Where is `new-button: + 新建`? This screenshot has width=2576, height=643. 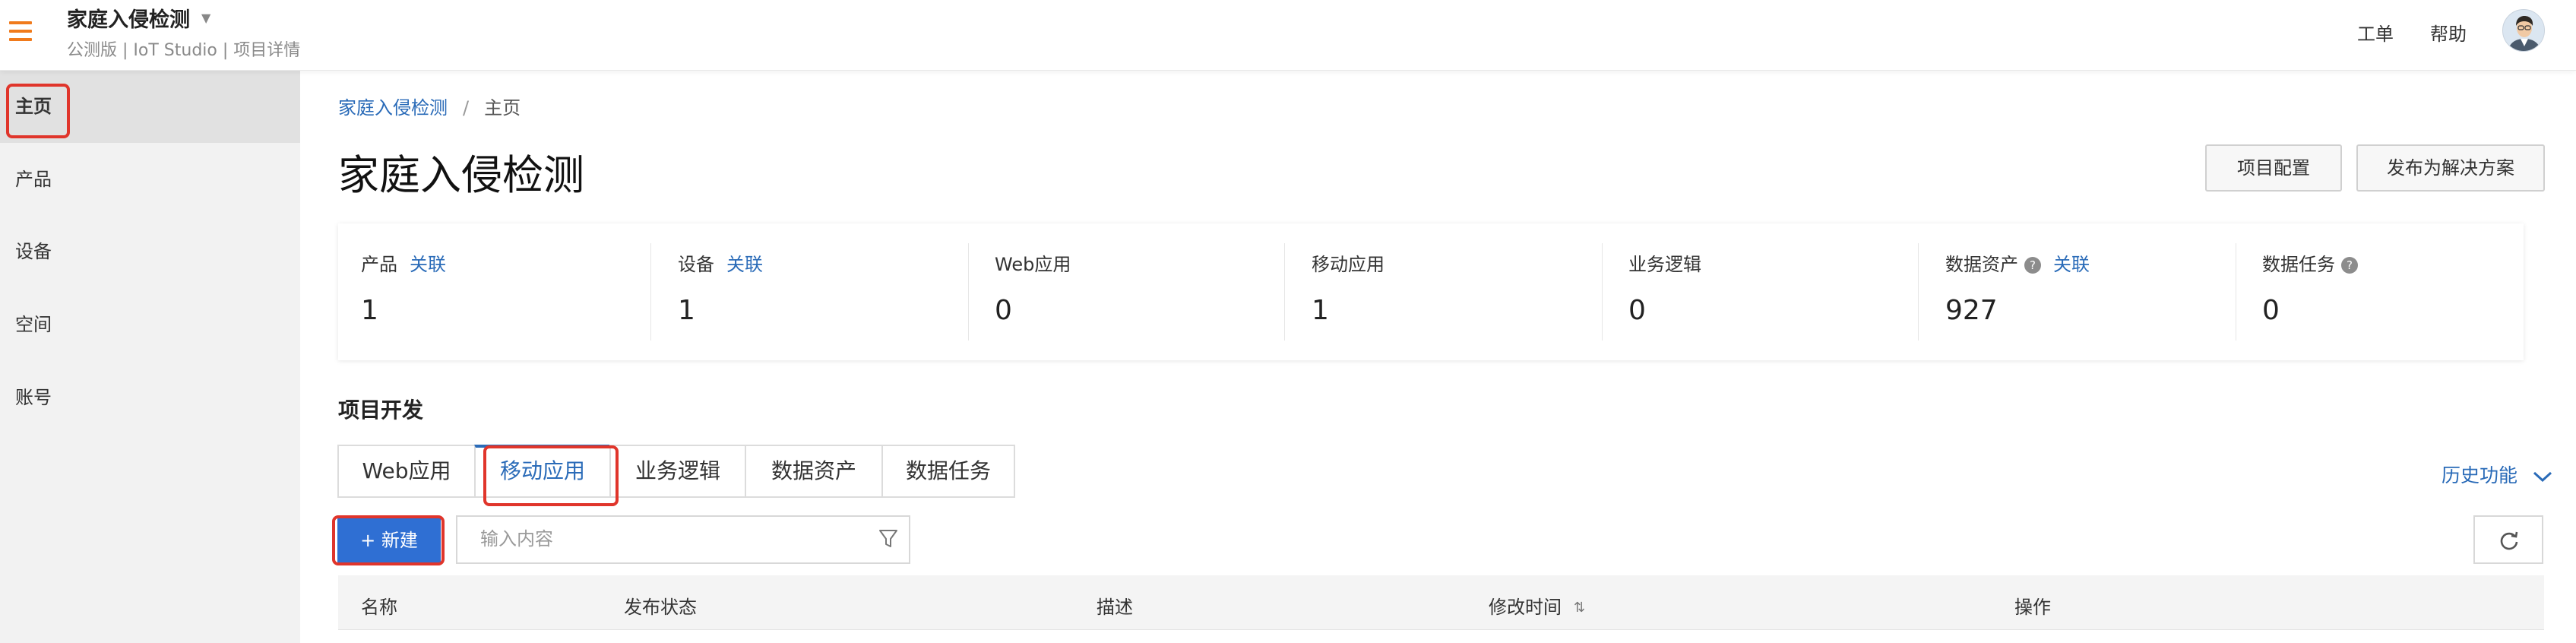 new-button: + 新建 is located at coordinates (389, 540).